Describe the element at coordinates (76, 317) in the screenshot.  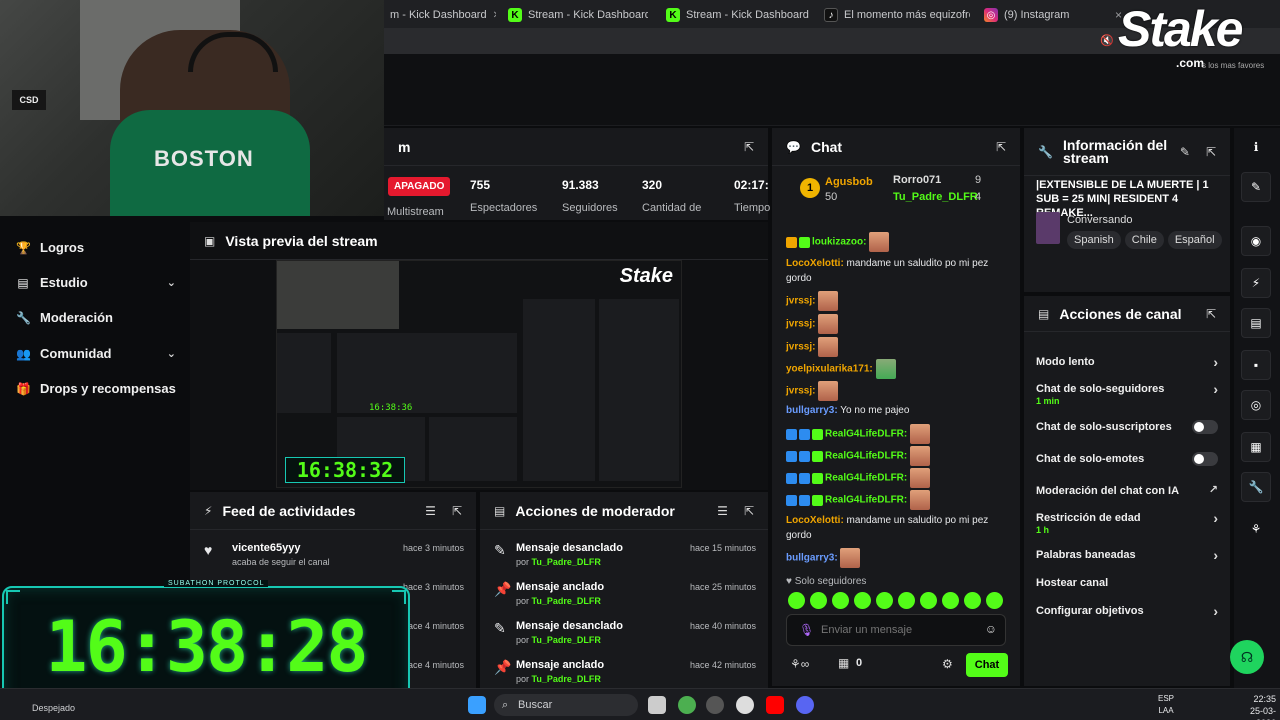
I see `sidebar-item-label: Moderación` at that location.